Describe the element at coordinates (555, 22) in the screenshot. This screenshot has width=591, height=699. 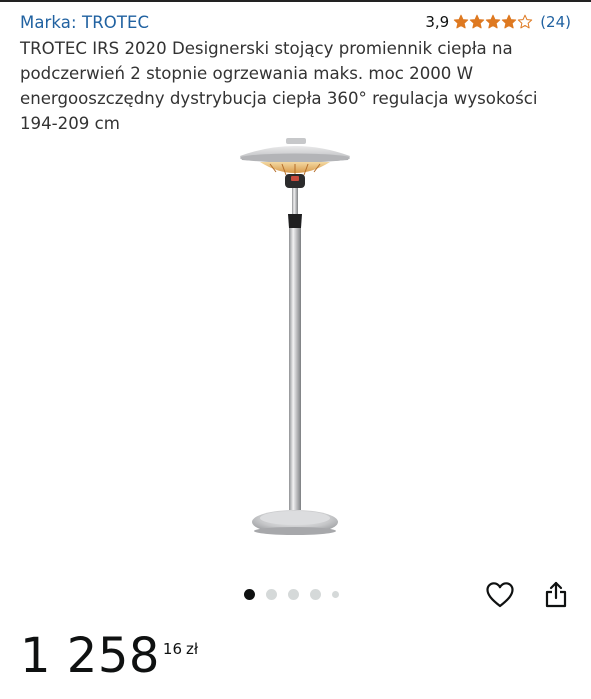
I see `rating-count: (24)` at that location.